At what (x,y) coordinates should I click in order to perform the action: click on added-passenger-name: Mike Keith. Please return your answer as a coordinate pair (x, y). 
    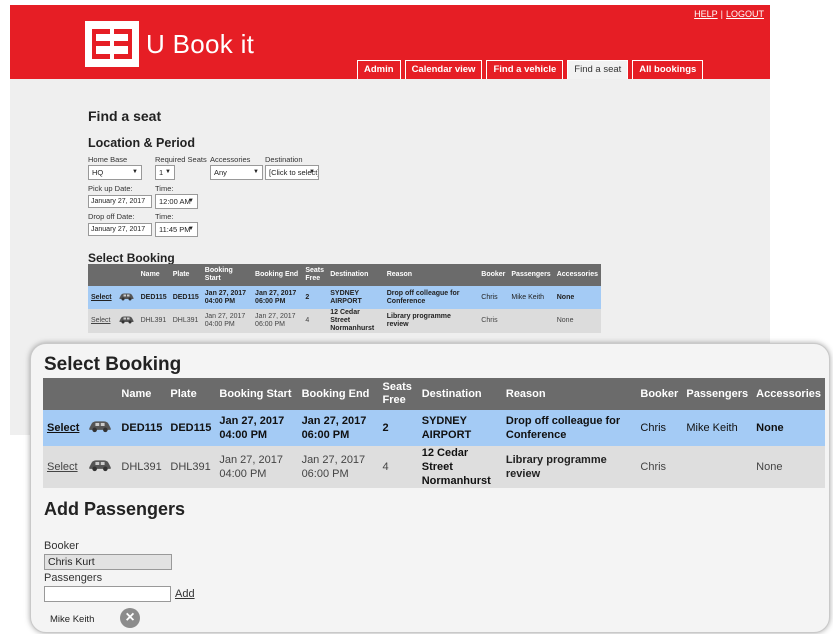
    Looking at the image, I should click on (72, 619).